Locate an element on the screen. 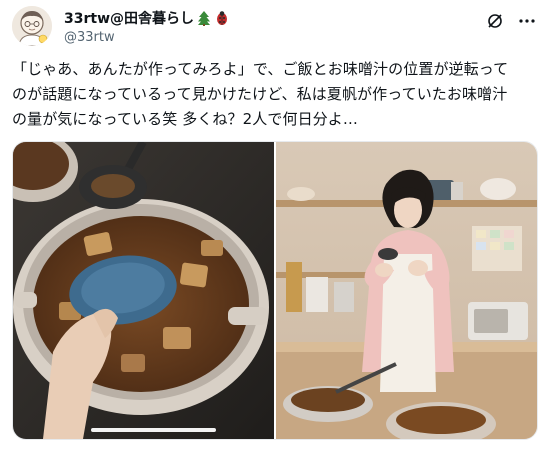 The height and width of the screenshot is (450, 548). avatar is located at coordinates (32, 26).